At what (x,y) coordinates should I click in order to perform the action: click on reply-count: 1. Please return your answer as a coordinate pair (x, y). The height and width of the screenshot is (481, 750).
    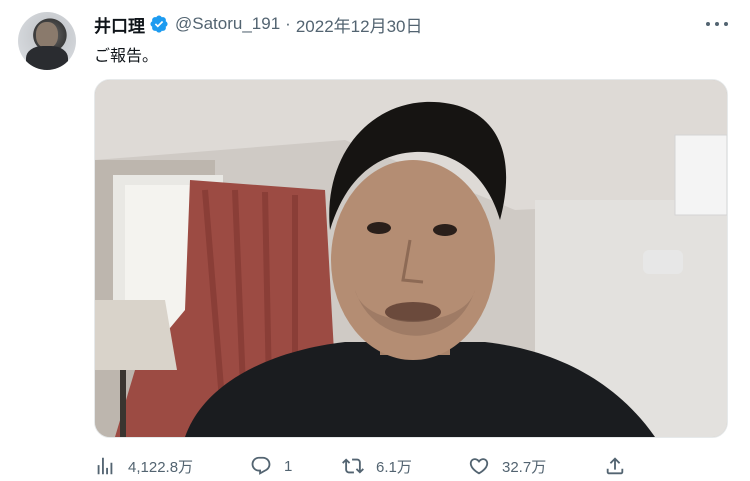
    Looking at the image, I should click on (288, 466).